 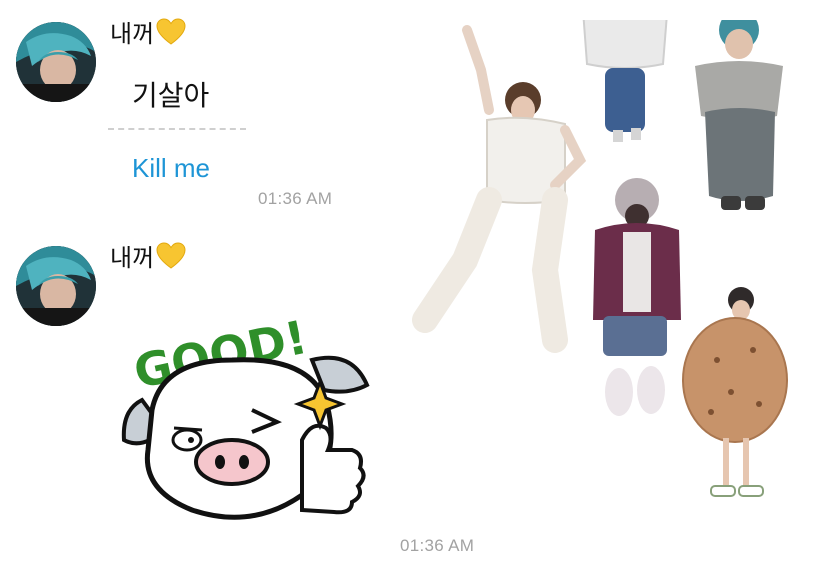 What do you see at coordinates (177, 129) in the screenshot?
I see `translation-divider` at bounding box center [177, 129].